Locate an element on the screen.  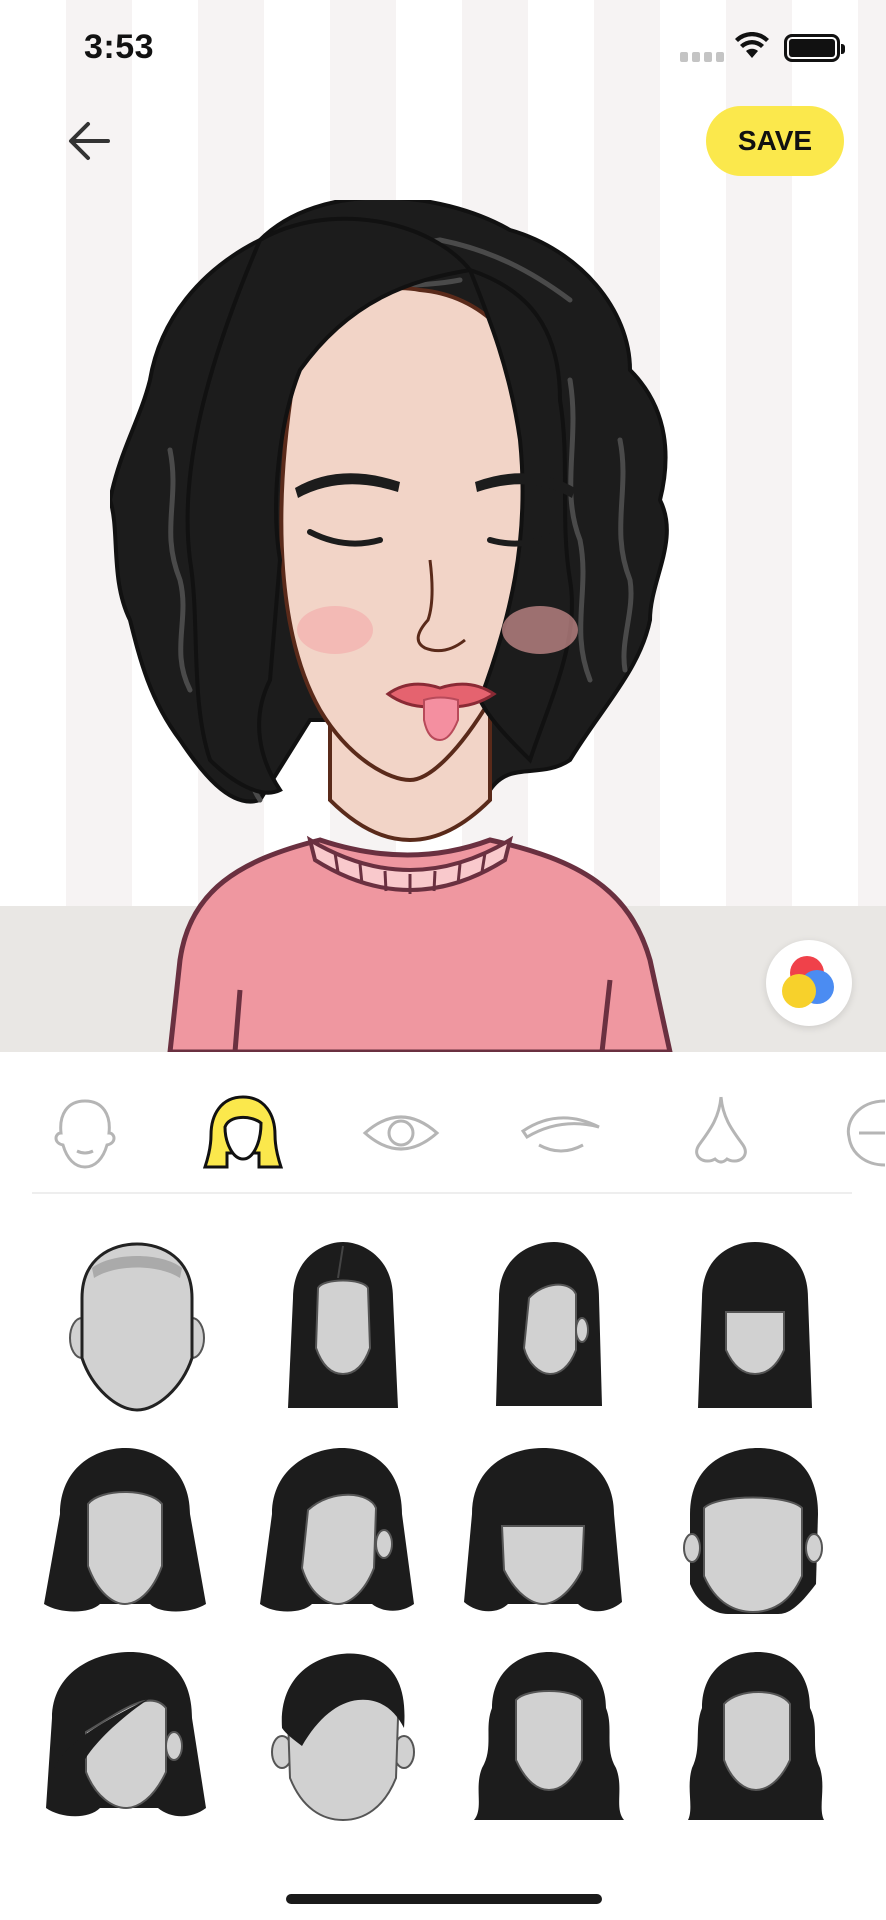
hair-style-bob-bangs is located at coordinates (543, 1534).